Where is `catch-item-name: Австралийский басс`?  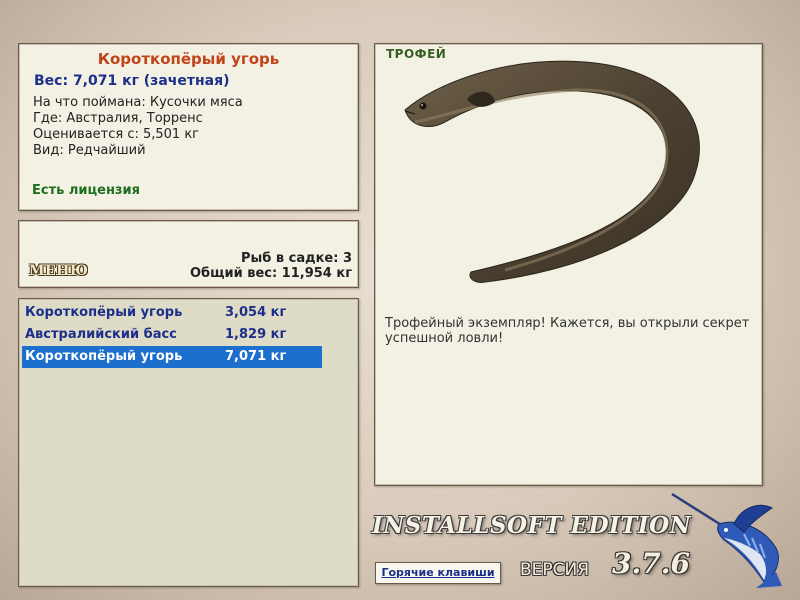 catch-item-name: Австралийский басс is located at coordinates (101, 334).